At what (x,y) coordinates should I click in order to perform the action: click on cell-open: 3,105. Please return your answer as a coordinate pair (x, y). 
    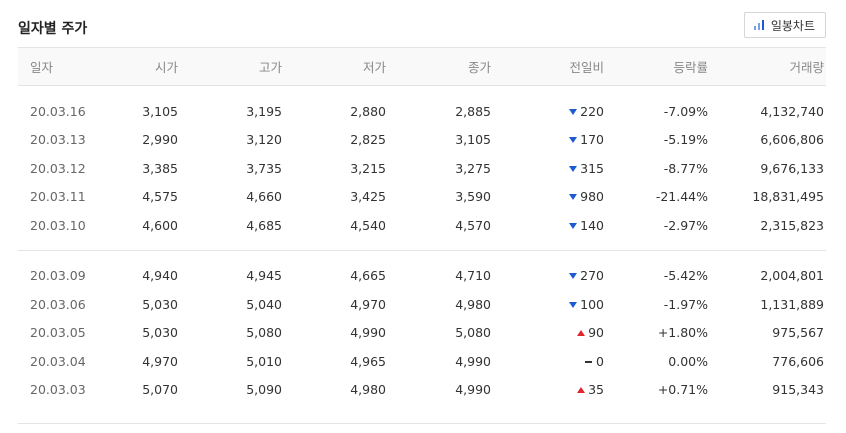
    Looking at the image, I should click on (160, 111).